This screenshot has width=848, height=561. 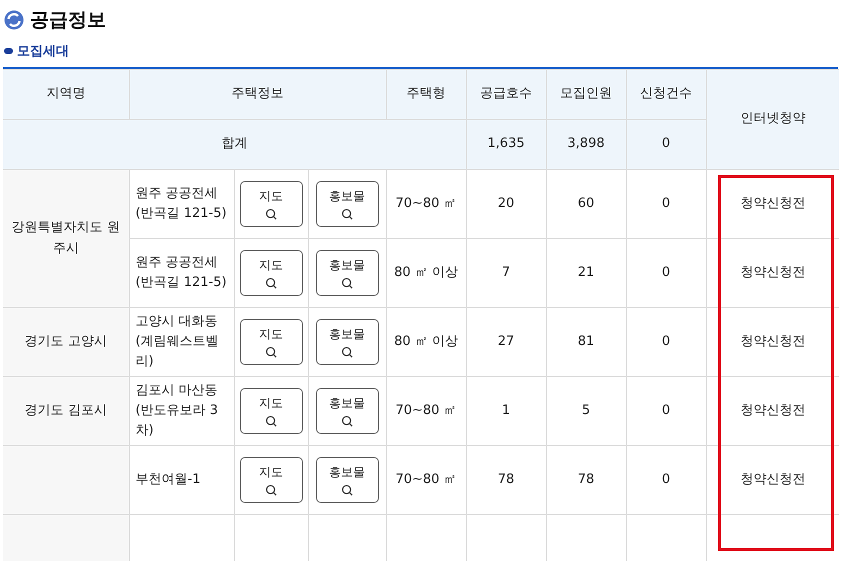 What do you see at coordinates (14, 20) in the screenshot?
I see `refresh-icon` at bounding box center [14, 20].